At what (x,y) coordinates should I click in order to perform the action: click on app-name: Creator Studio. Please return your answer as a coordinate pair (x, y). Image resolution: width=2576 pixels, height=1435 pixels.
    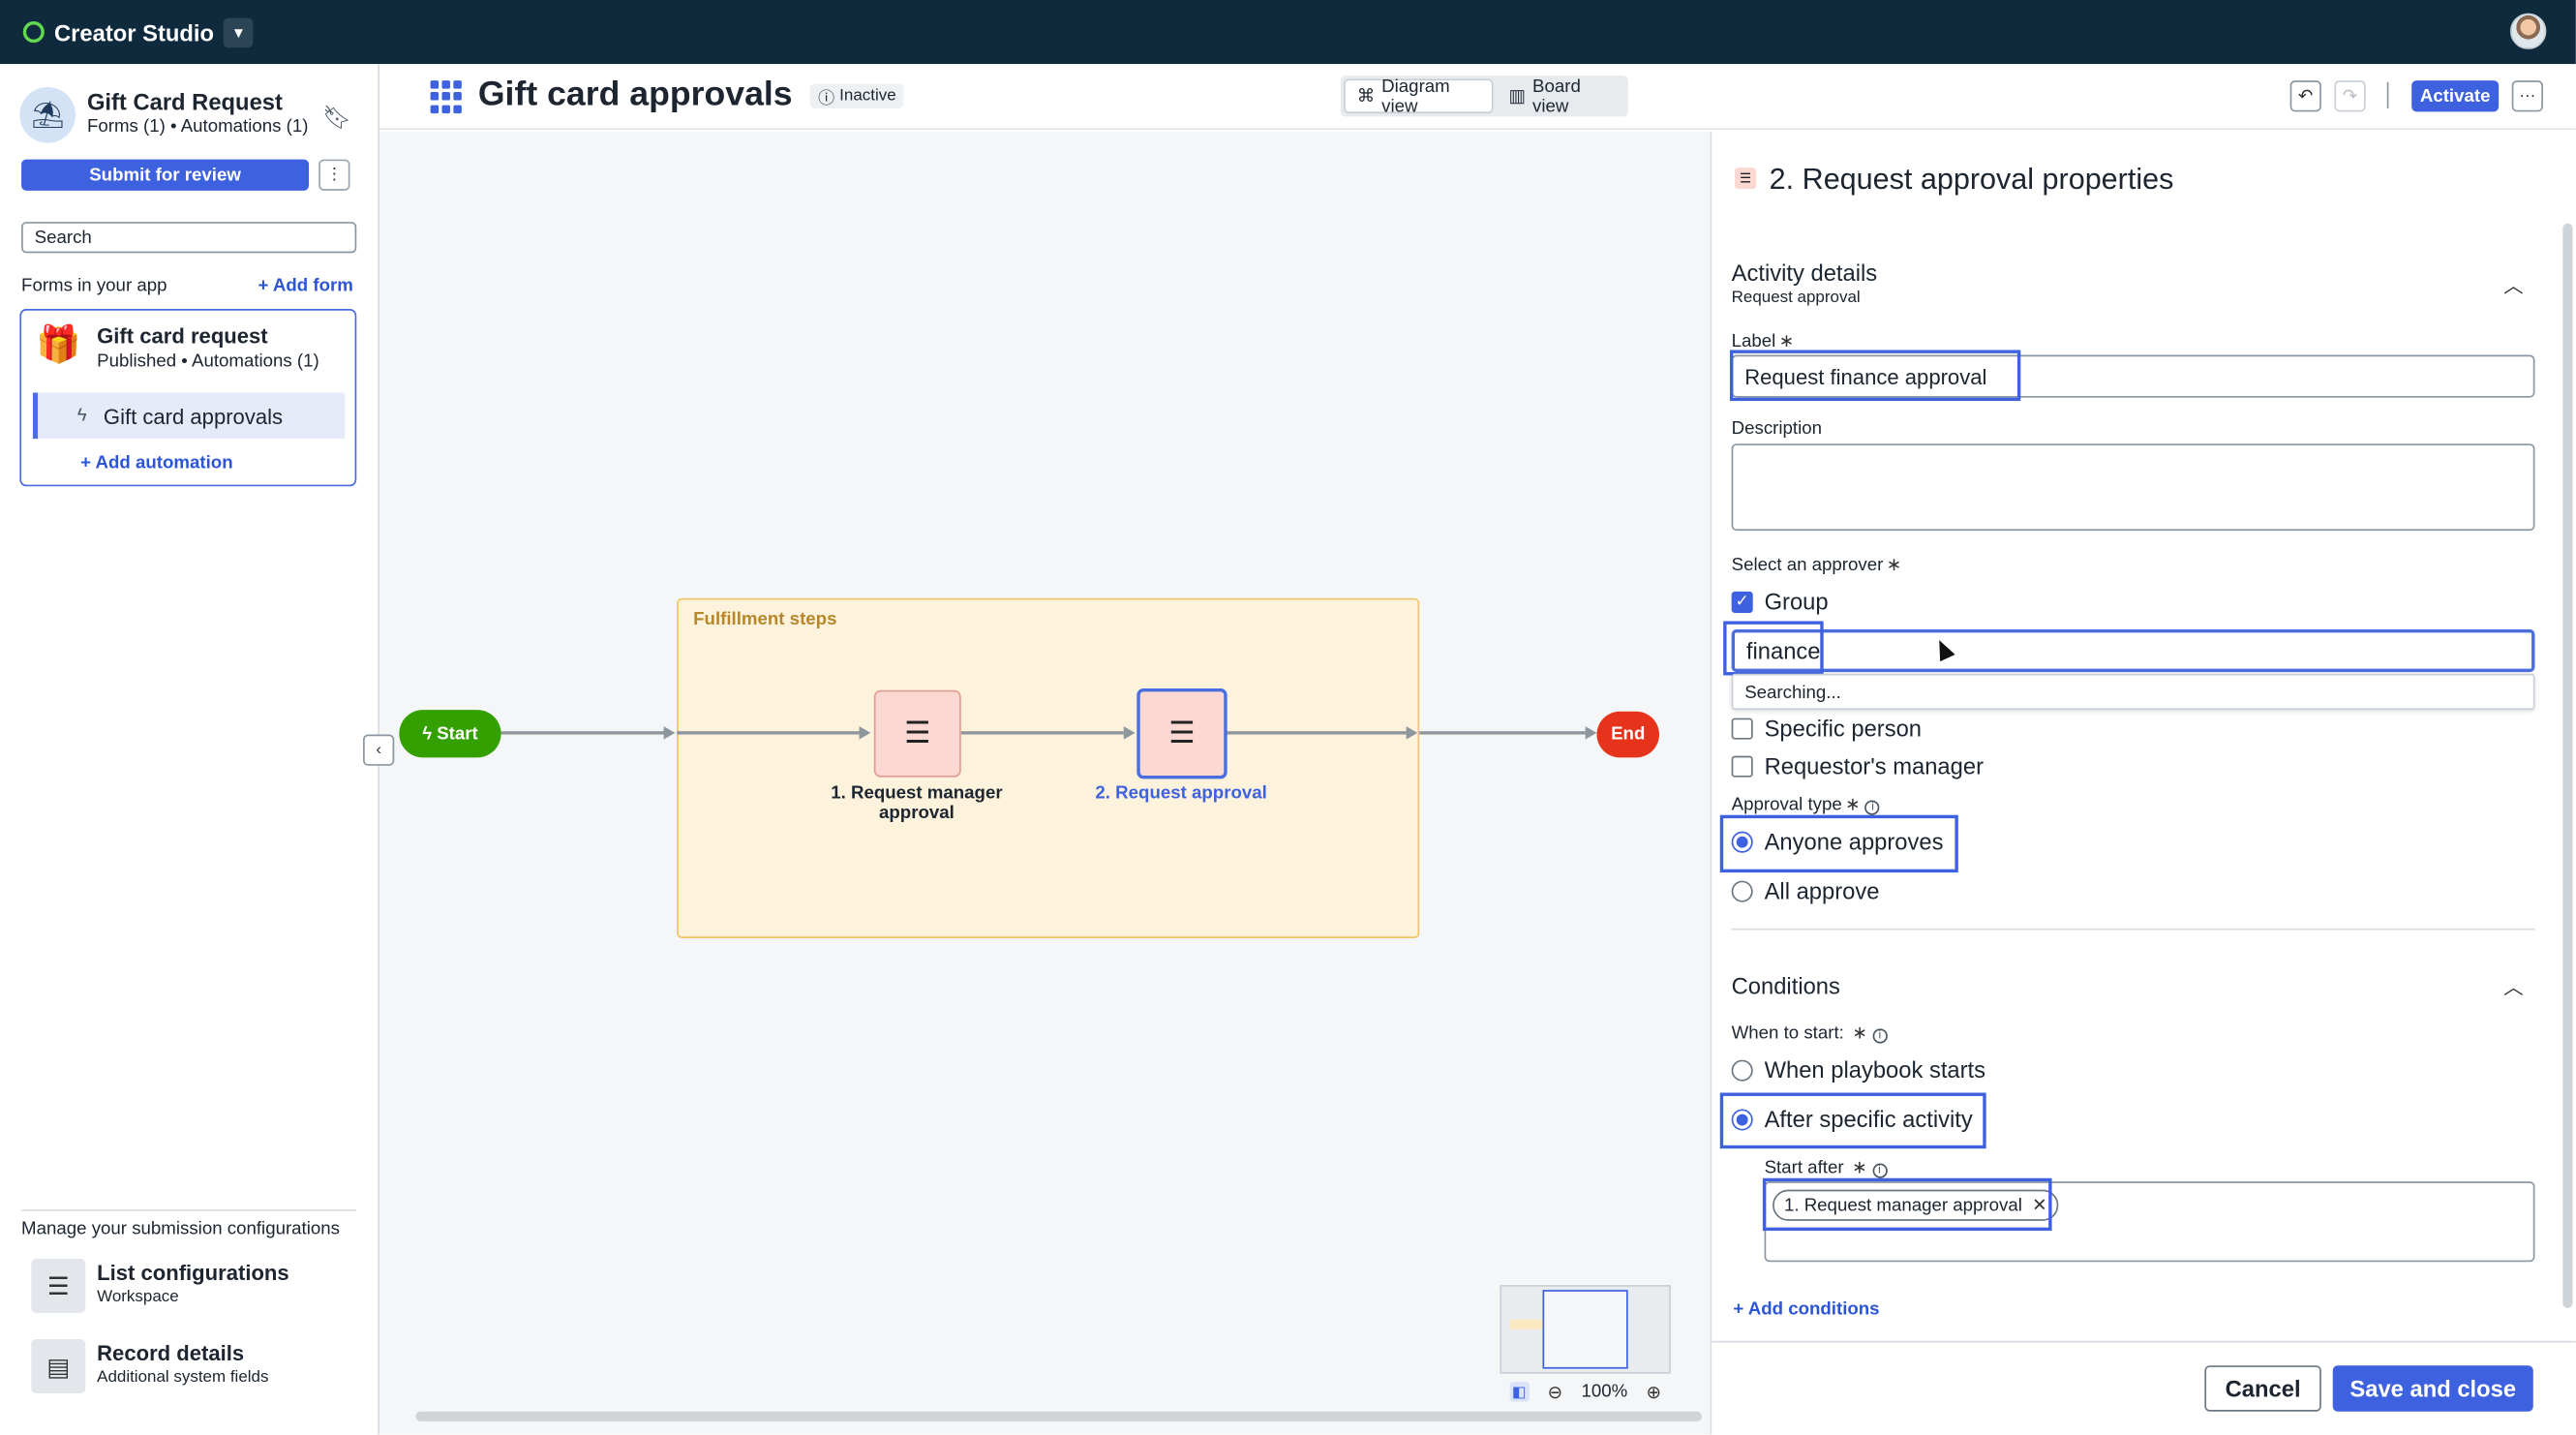
    Looking at the image, I should click on (135, 32).